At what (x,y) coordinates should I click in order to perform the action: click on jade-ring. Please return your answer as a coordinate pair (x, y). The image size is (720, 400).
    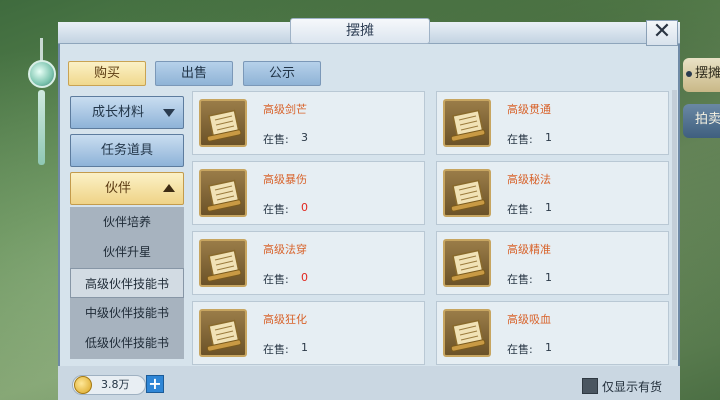
    Looking at the image, I should click on (42, 74).